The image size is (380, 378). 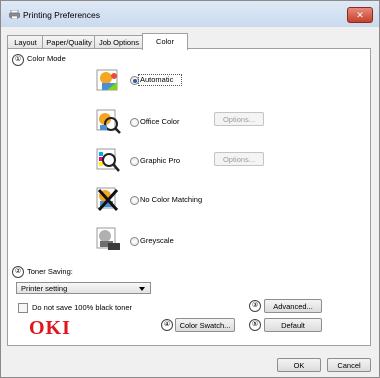 What do you see at coordinates (25, 42) in the screenshot?
I see `tab-layout: Layout` at bounding box center [25, 42].